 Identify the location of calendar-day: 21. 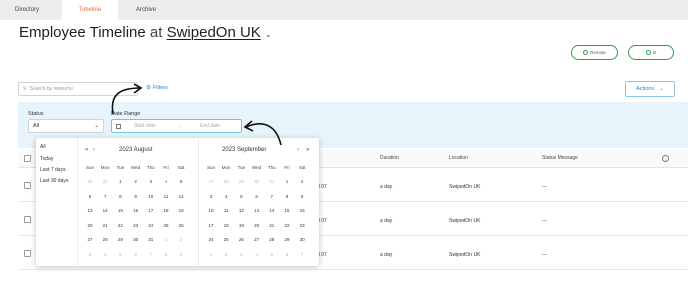
(272, 225).